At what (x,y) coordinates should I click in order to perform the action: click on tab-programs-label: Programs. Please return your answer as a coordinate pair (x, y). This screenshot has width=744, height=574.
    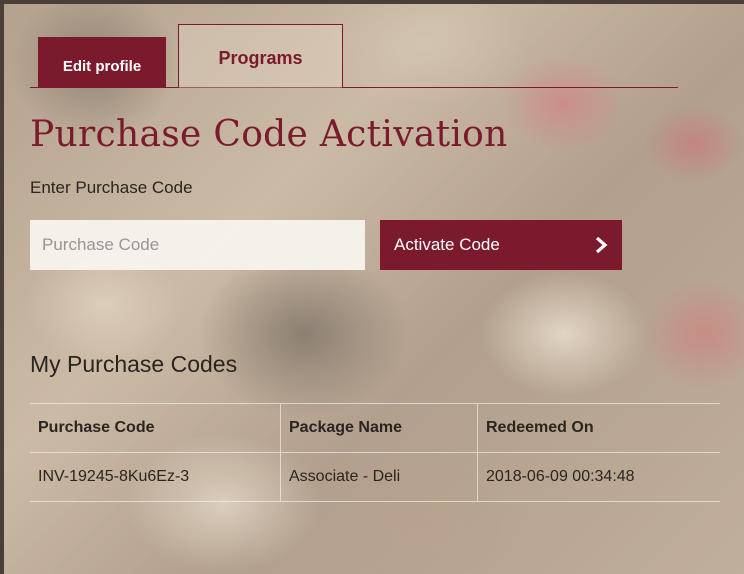
    Looking at the image, I should click on (260, 58).